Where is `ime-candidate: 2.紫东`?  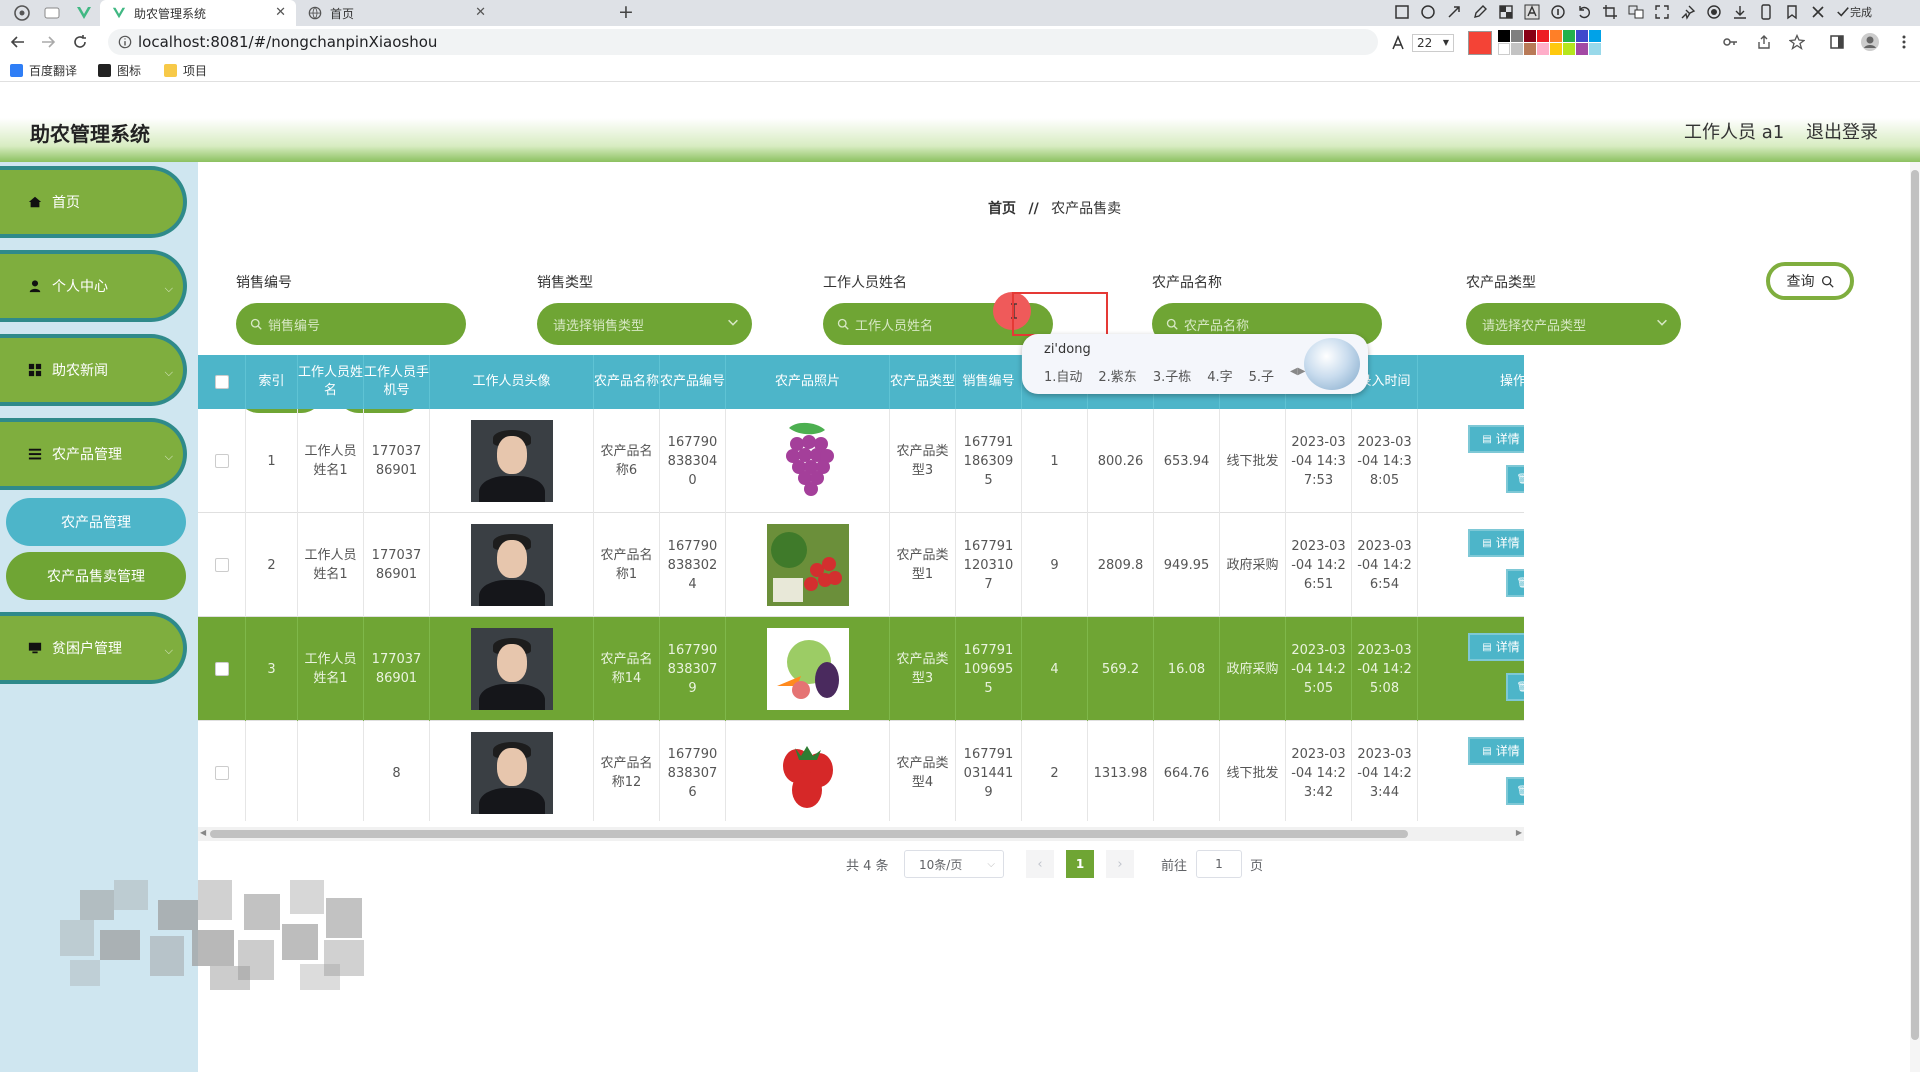
ime-candidate: 2.紫东 is located at coordinates (1117, 375).